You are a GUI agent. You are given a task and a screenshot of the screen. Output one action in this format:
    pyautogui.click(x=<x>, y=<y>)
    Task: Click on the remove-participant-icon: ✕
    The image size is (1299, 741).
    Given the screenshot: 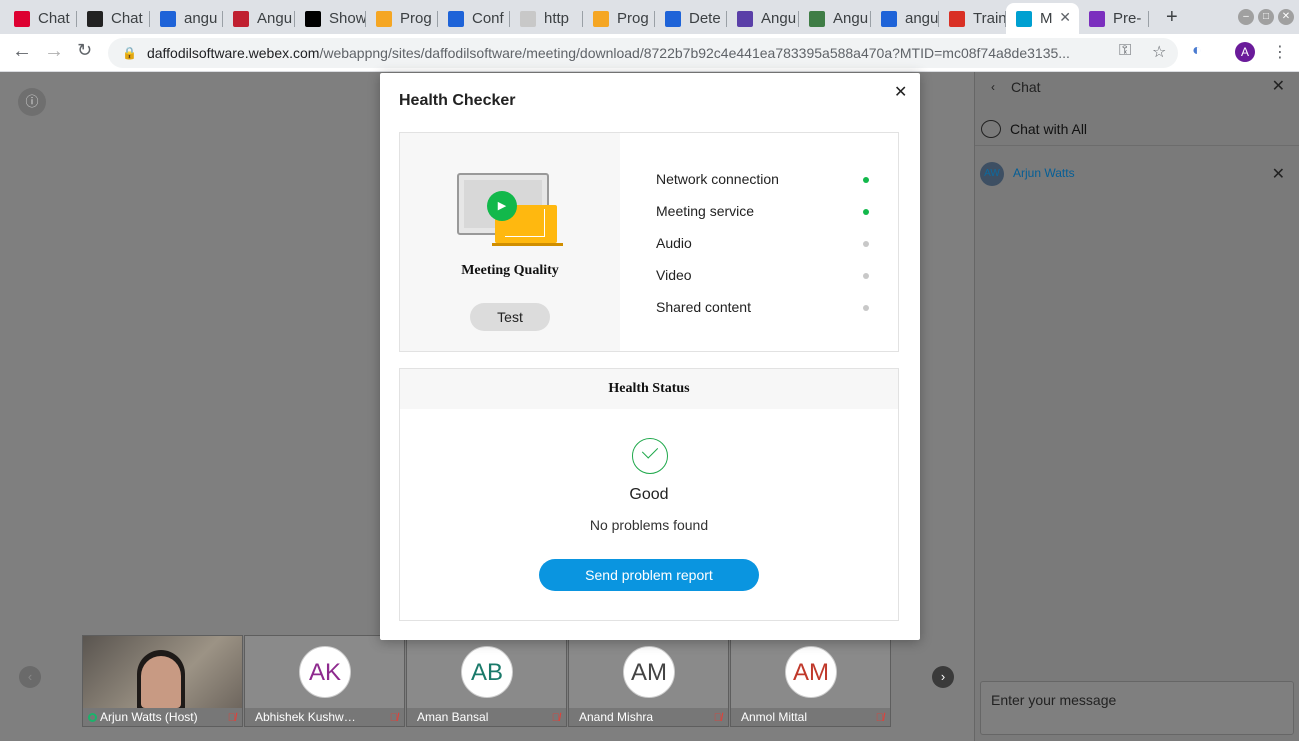 What is the action you would take?
    pyautogui.click(x=1278, y=174)
    